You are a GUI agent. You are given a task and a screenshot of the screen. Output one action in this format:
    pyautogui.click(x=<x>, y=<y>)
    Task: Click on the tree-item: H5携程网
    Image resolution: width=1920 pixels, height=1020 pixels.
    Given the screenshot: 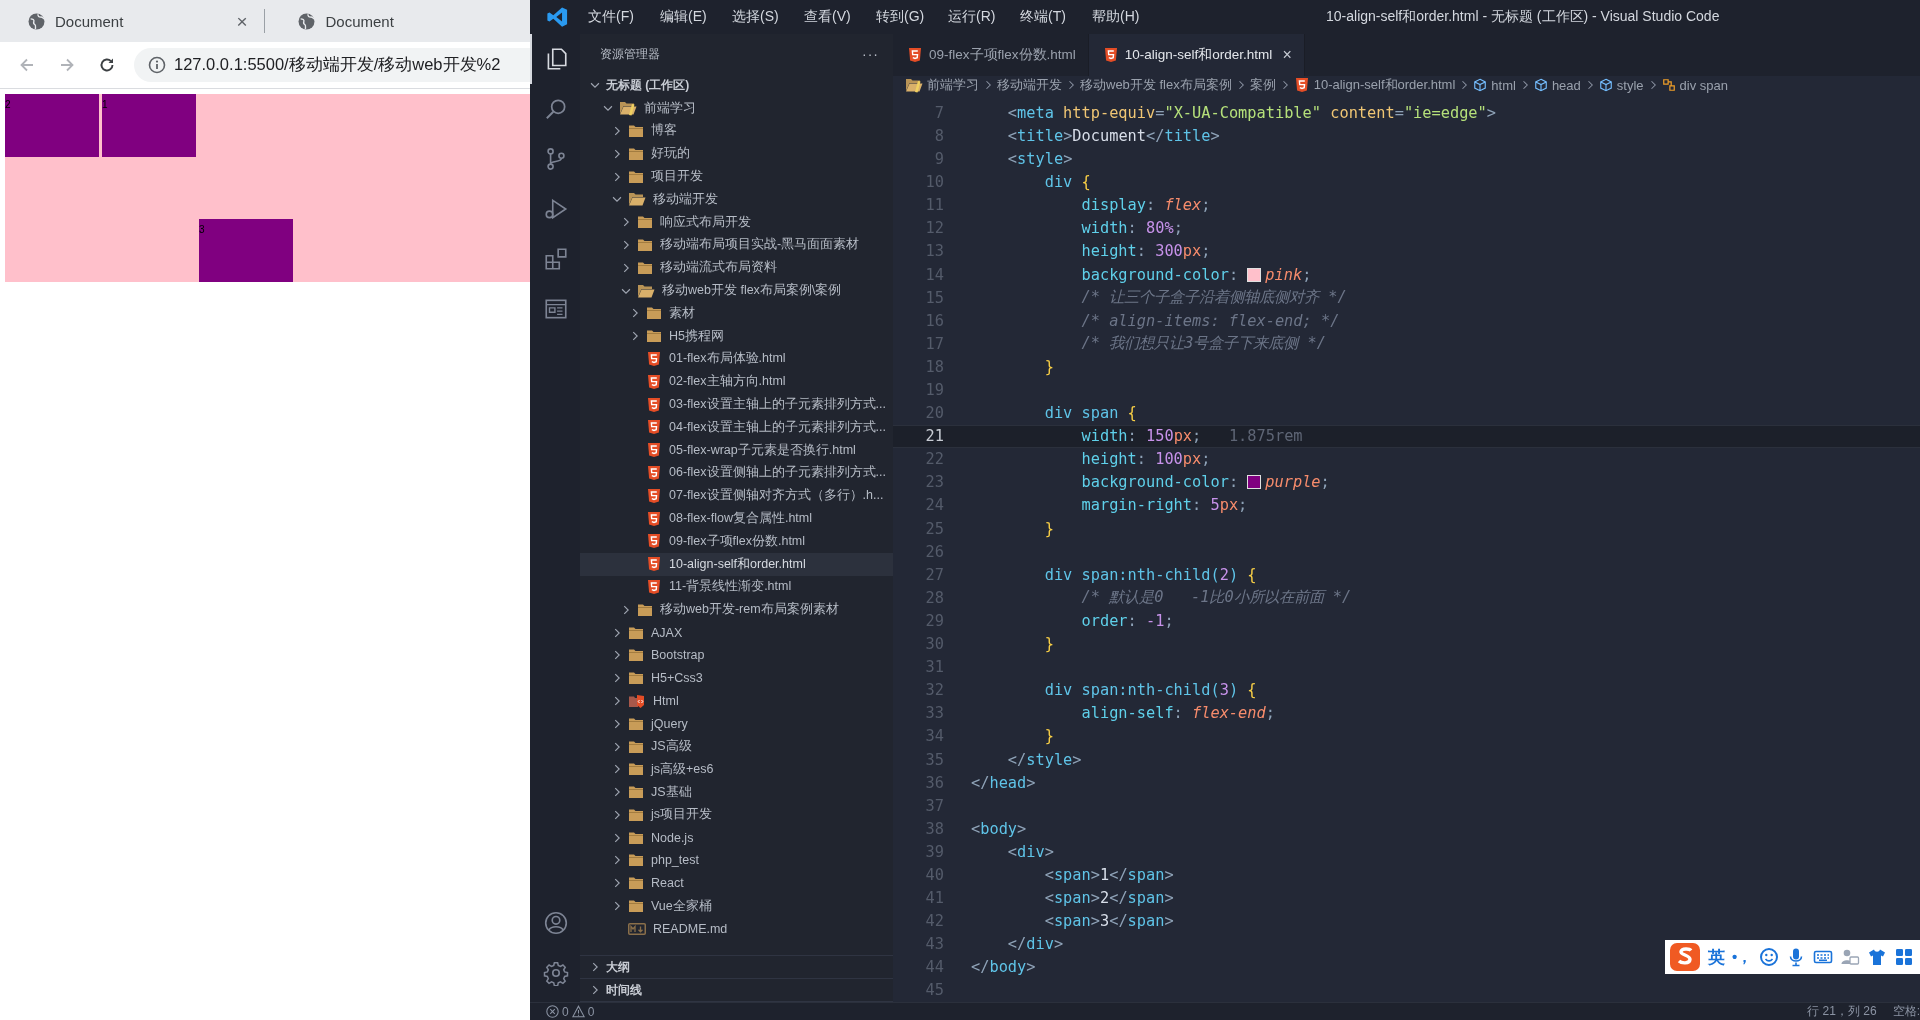 What is the action you would take?
    pyautogui.click(x=736, y=336)
    